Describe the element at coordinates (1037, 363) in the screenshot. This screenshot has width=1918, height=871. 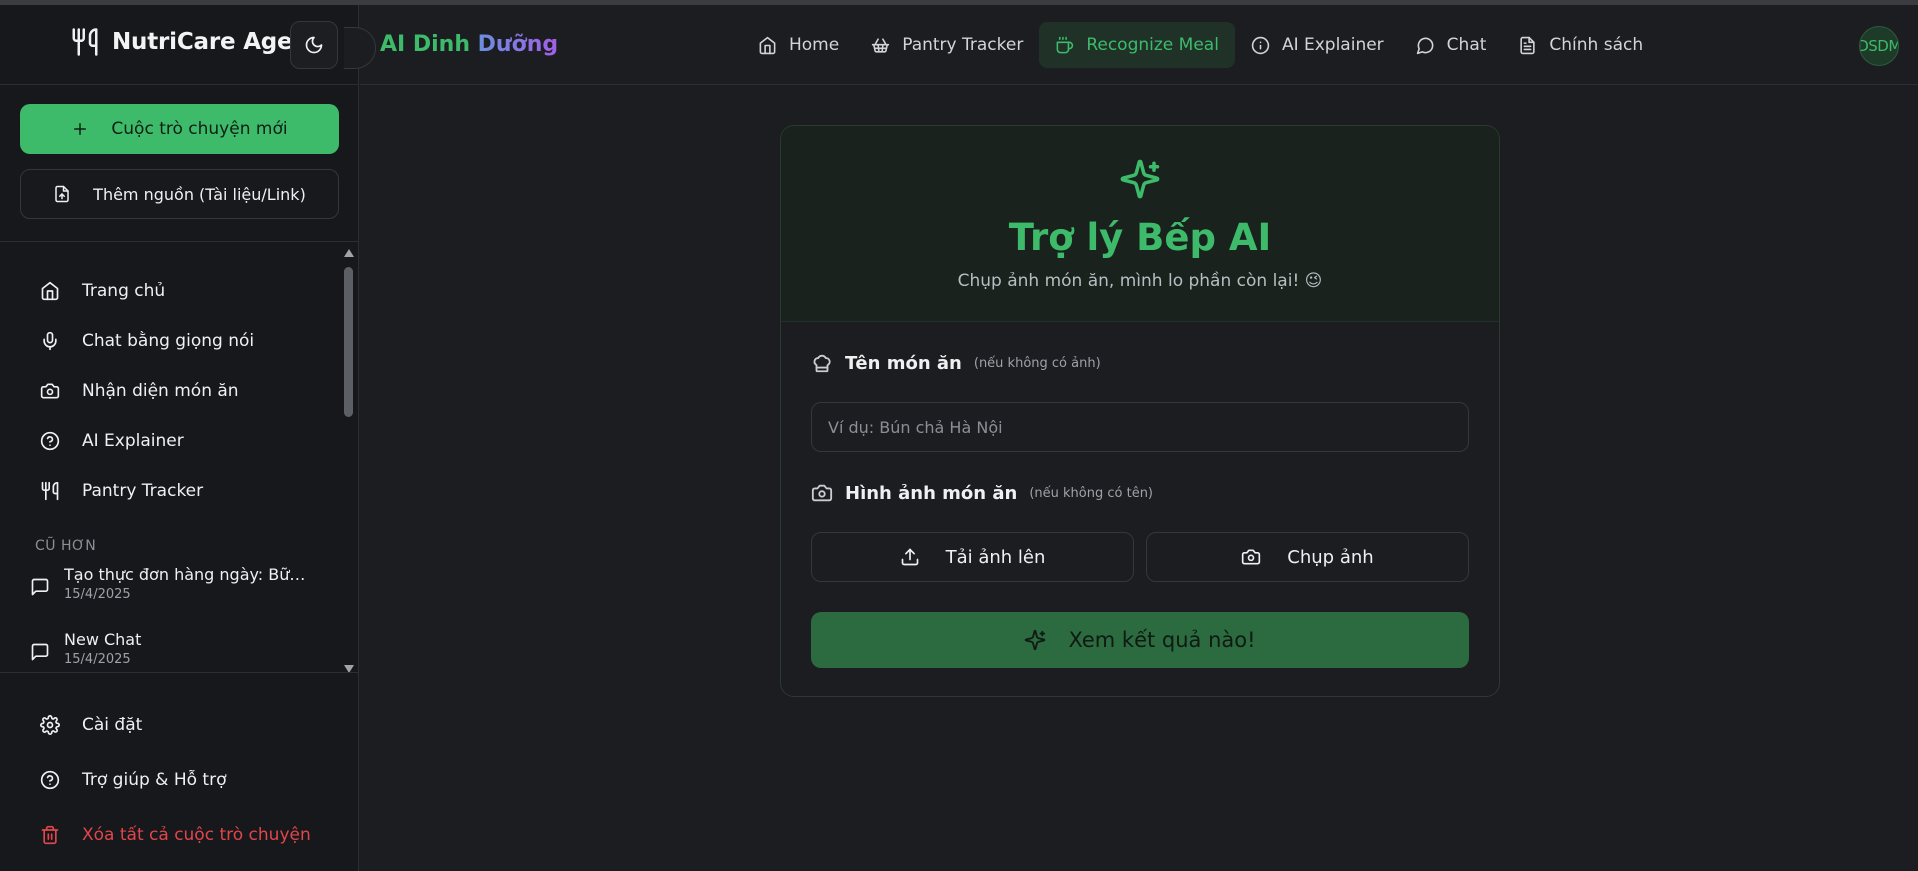
I see `dish-name-hint: (nếu không có ảnh)` at that location.